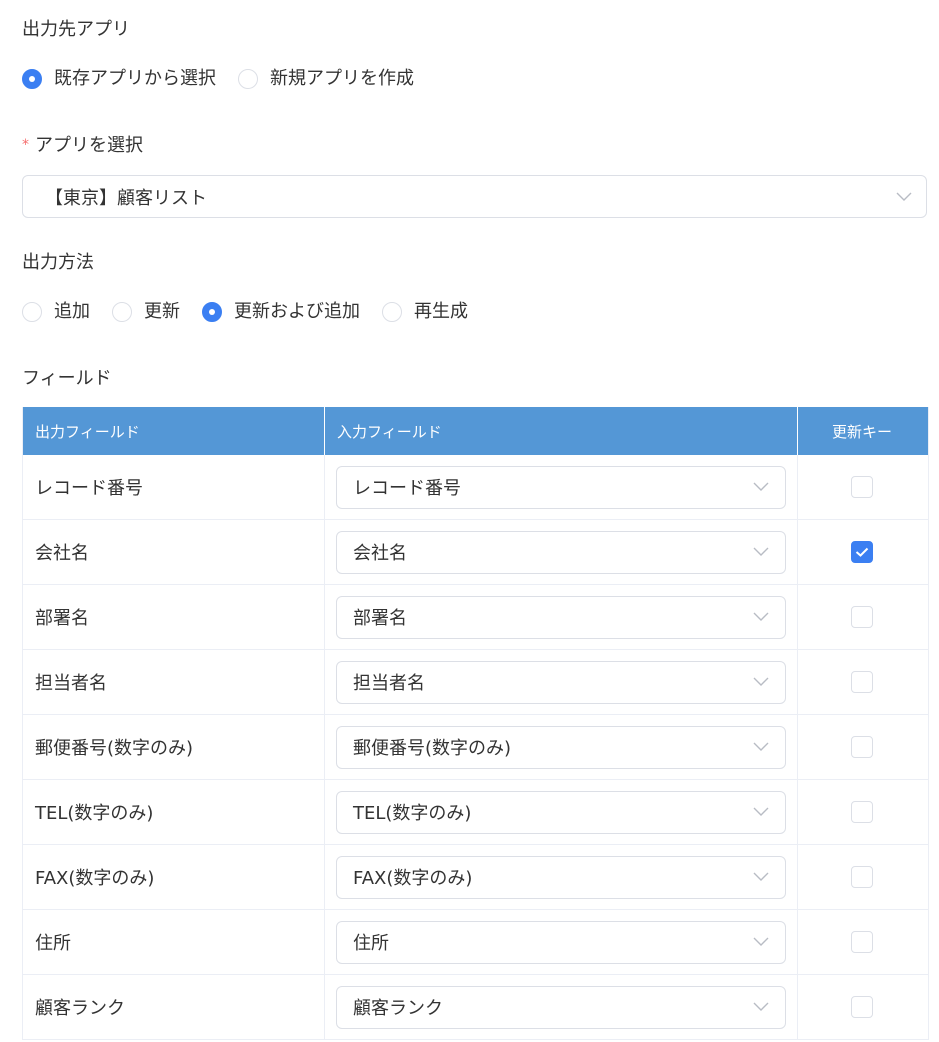 The image size is (939, 1042). What do you see at coordinates (342, 78) in the screenshot?
I see `radio-new-app-label: 新規アプリを作成` at bounding box center [342, 78].